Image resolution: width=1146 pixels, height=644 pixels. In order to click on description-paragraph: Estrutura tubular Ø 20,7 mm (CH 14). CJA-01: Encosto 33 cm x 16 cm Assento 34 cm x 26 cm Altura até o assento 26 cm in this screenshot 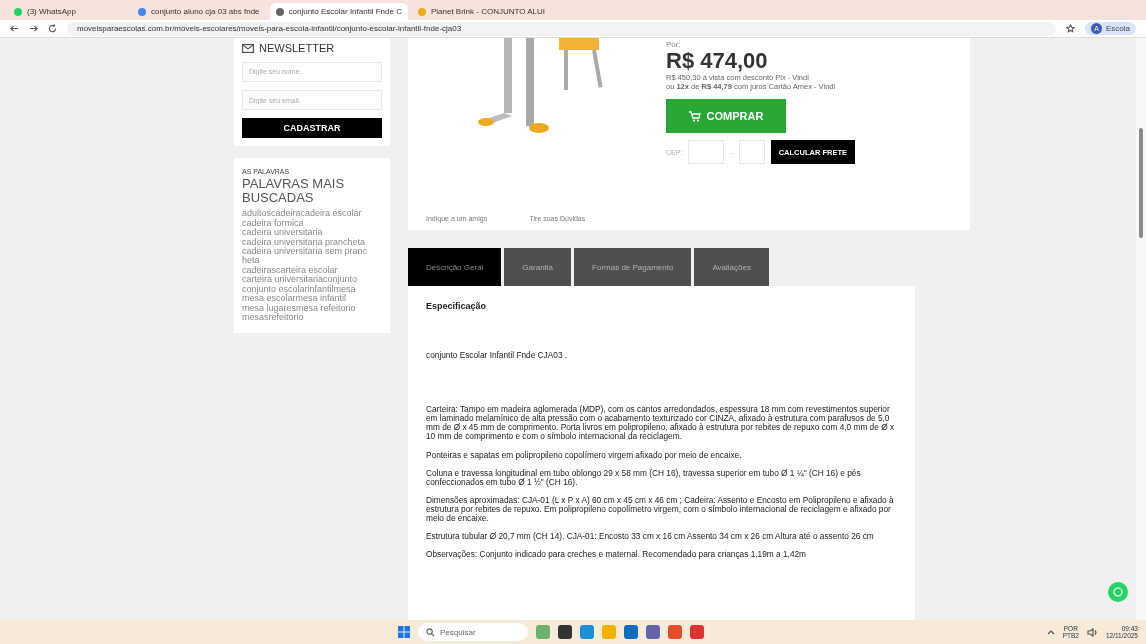, I will do `click(650, 537)`.